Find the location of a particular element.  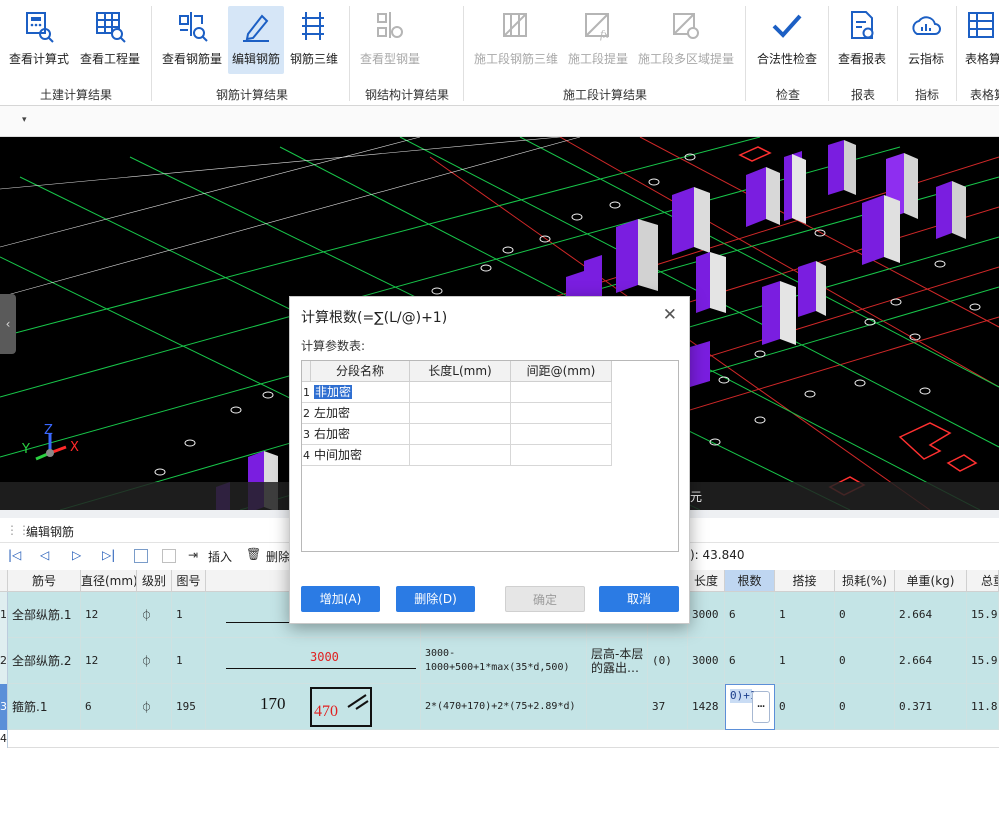

table-calc-button: 表格算量 is located at coordinates (980, 40).